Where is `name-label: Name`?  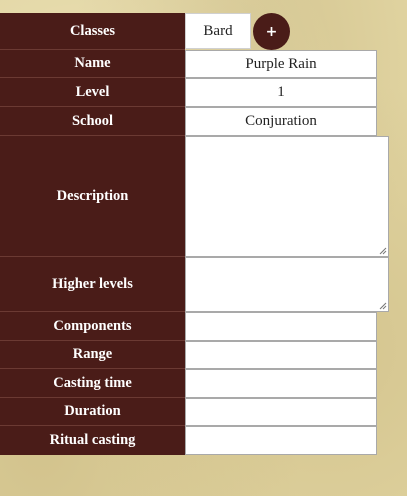 name-label: Name is located at coordinates (92, 64).